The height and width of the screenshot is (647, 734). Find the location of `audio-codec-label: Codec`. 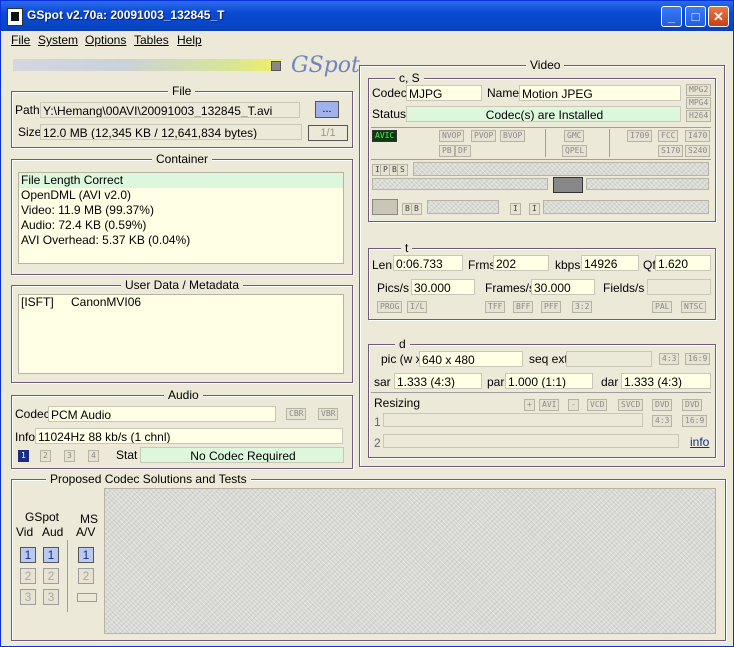

audio-codec-label: Codec is located at coordinates (32, 414).